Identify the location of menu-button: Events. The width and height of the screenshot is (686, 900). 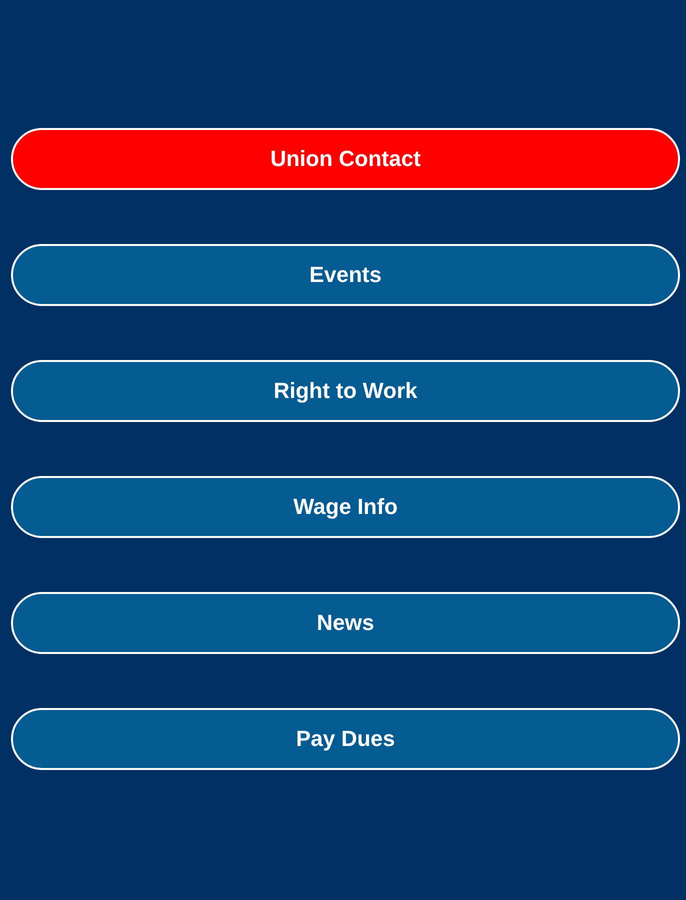
(345, 275).